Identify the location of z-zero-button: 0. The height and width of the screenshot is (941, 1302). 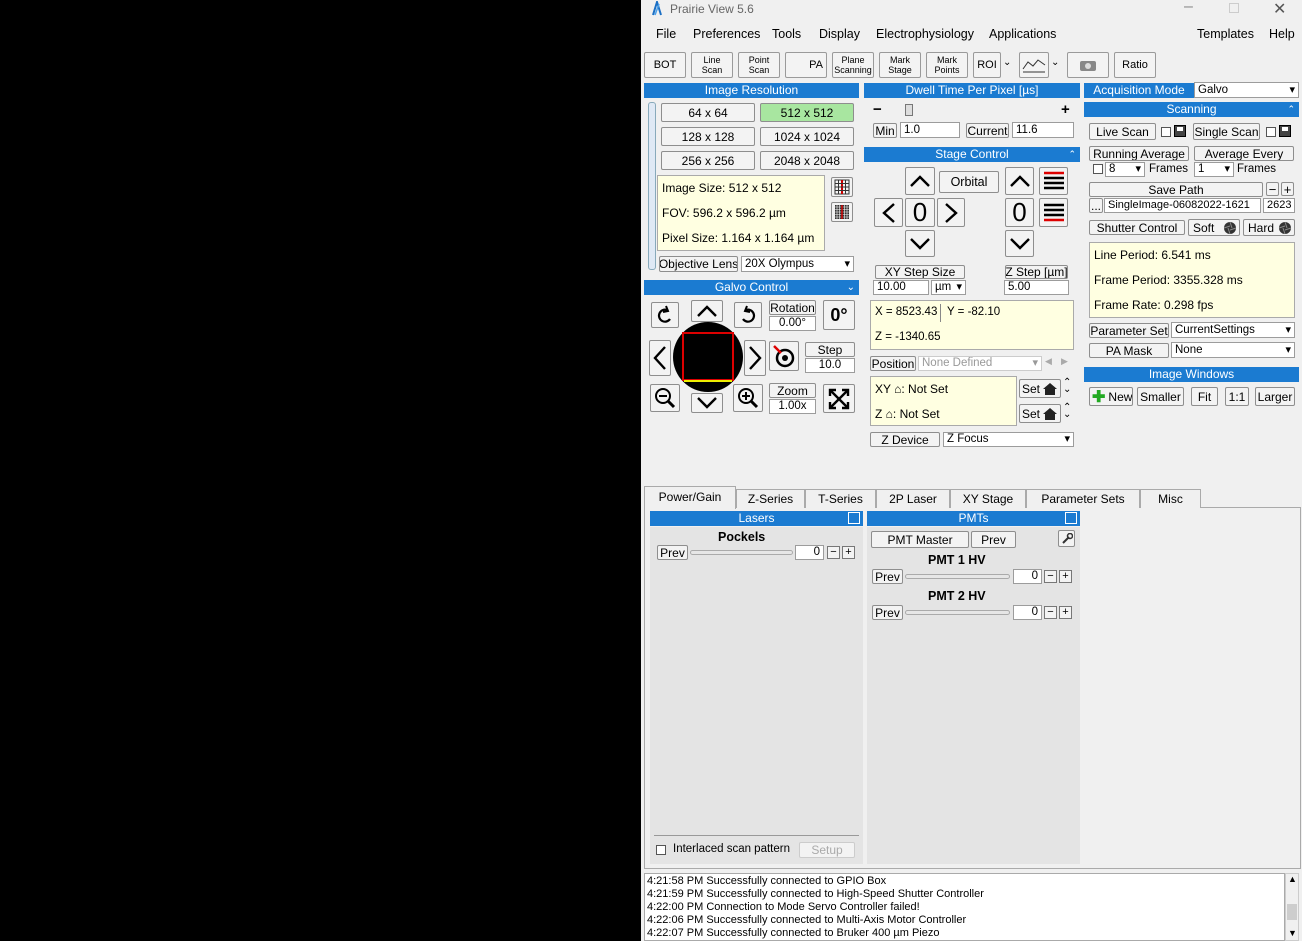
(1019, 212).